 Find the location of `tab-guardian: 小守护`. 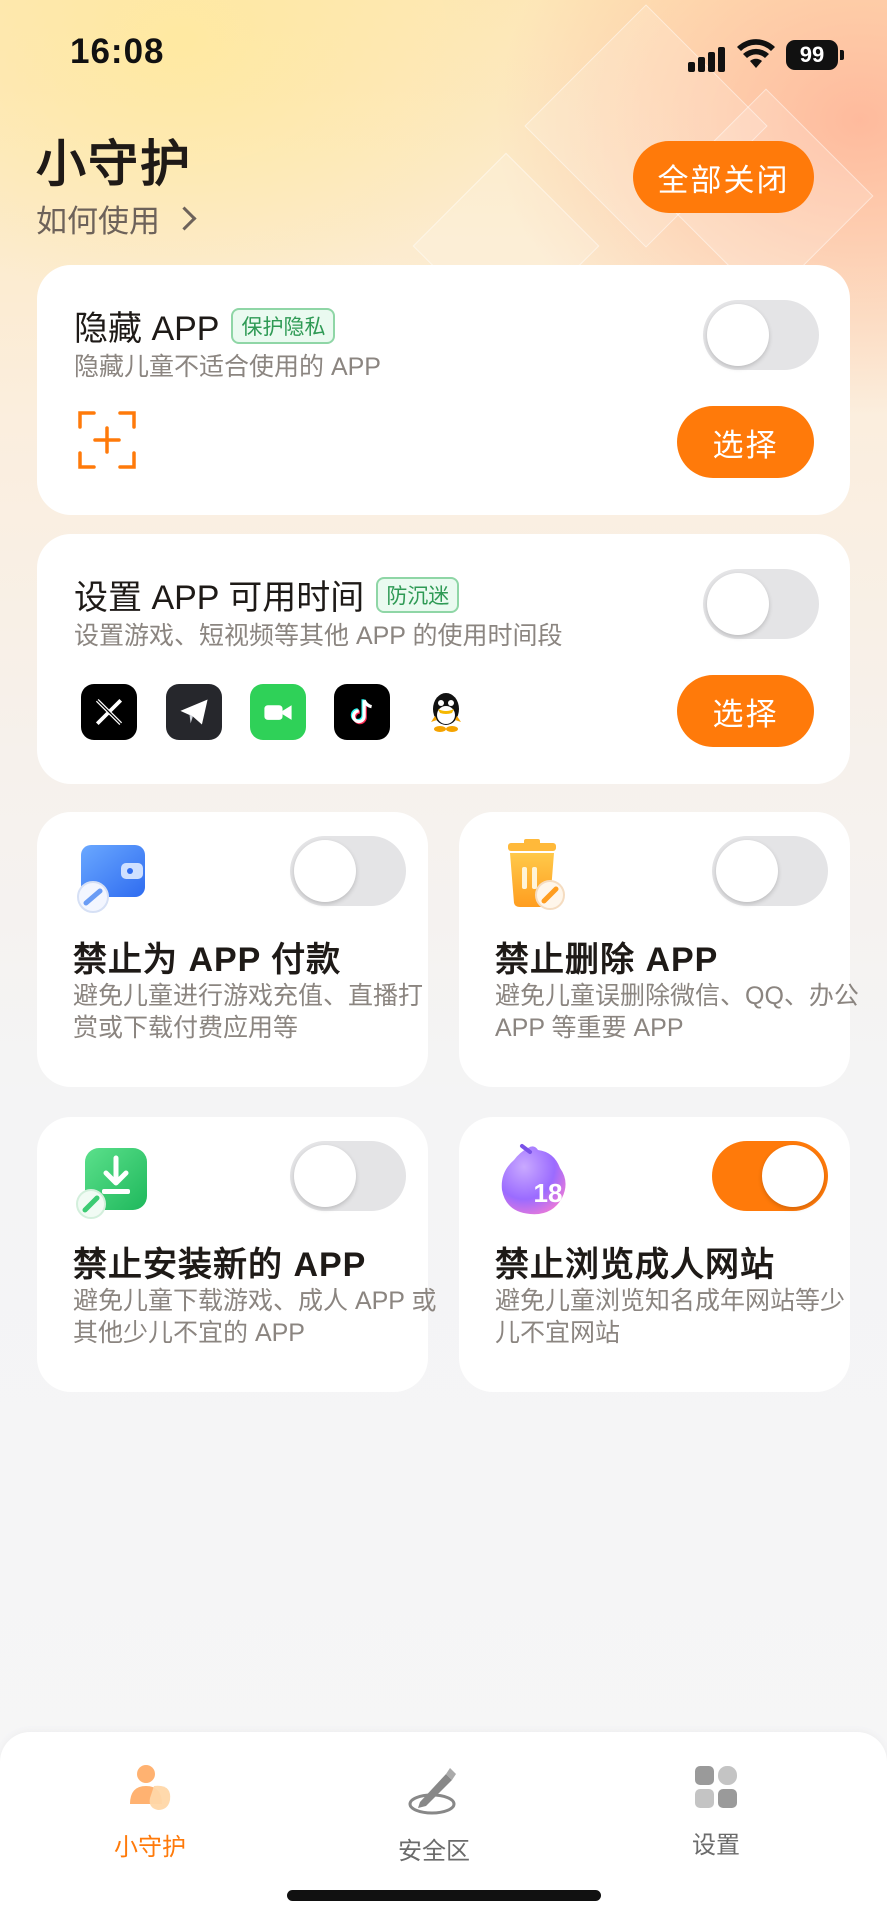

tab-guardian: 小守护 is located at coordinates (150, 1812).